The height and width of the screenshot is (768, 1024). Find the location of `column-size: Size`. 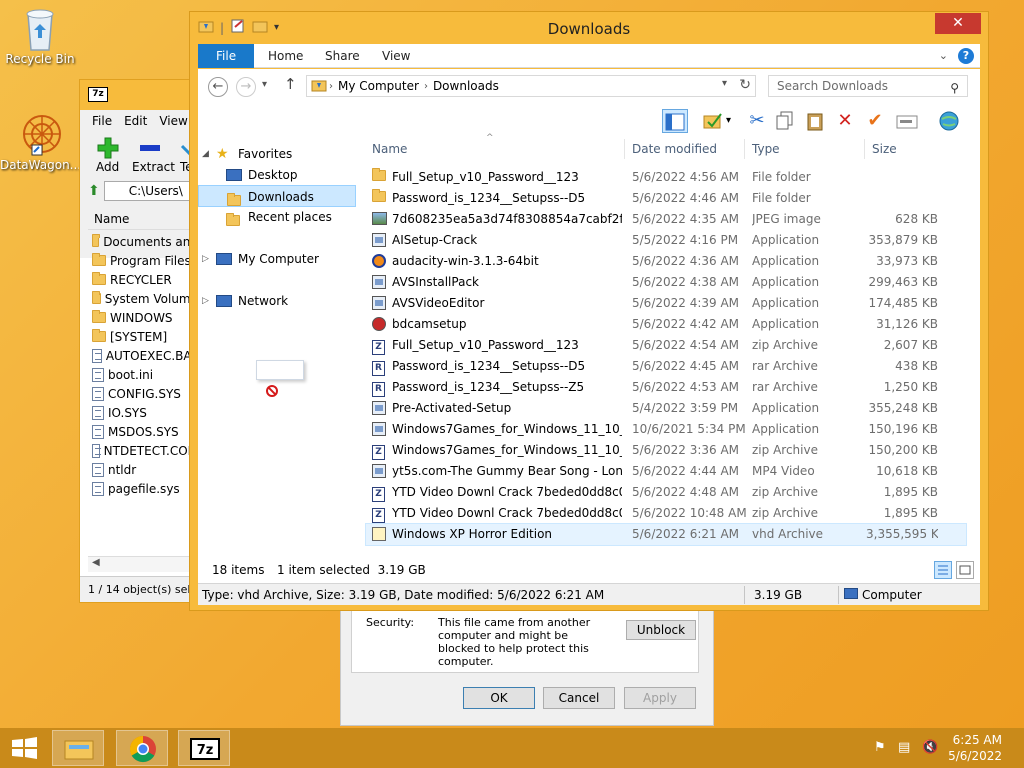

column-size: Size is located at coordinates (884, 149).